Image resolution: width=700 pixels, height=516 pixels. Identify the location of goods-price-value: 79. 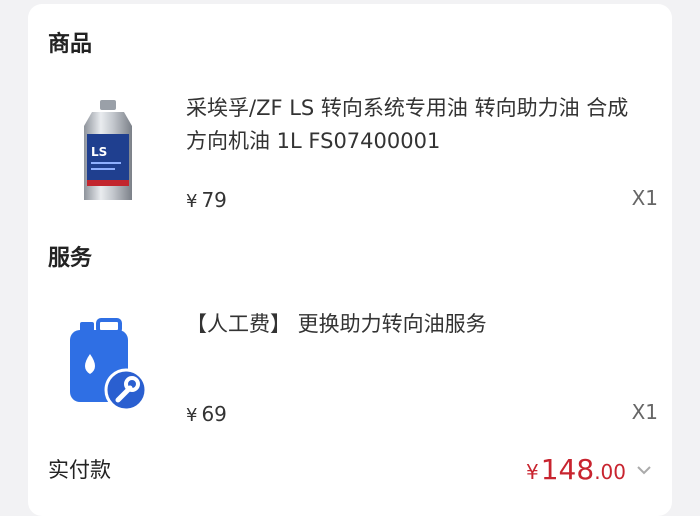
(214, 200).